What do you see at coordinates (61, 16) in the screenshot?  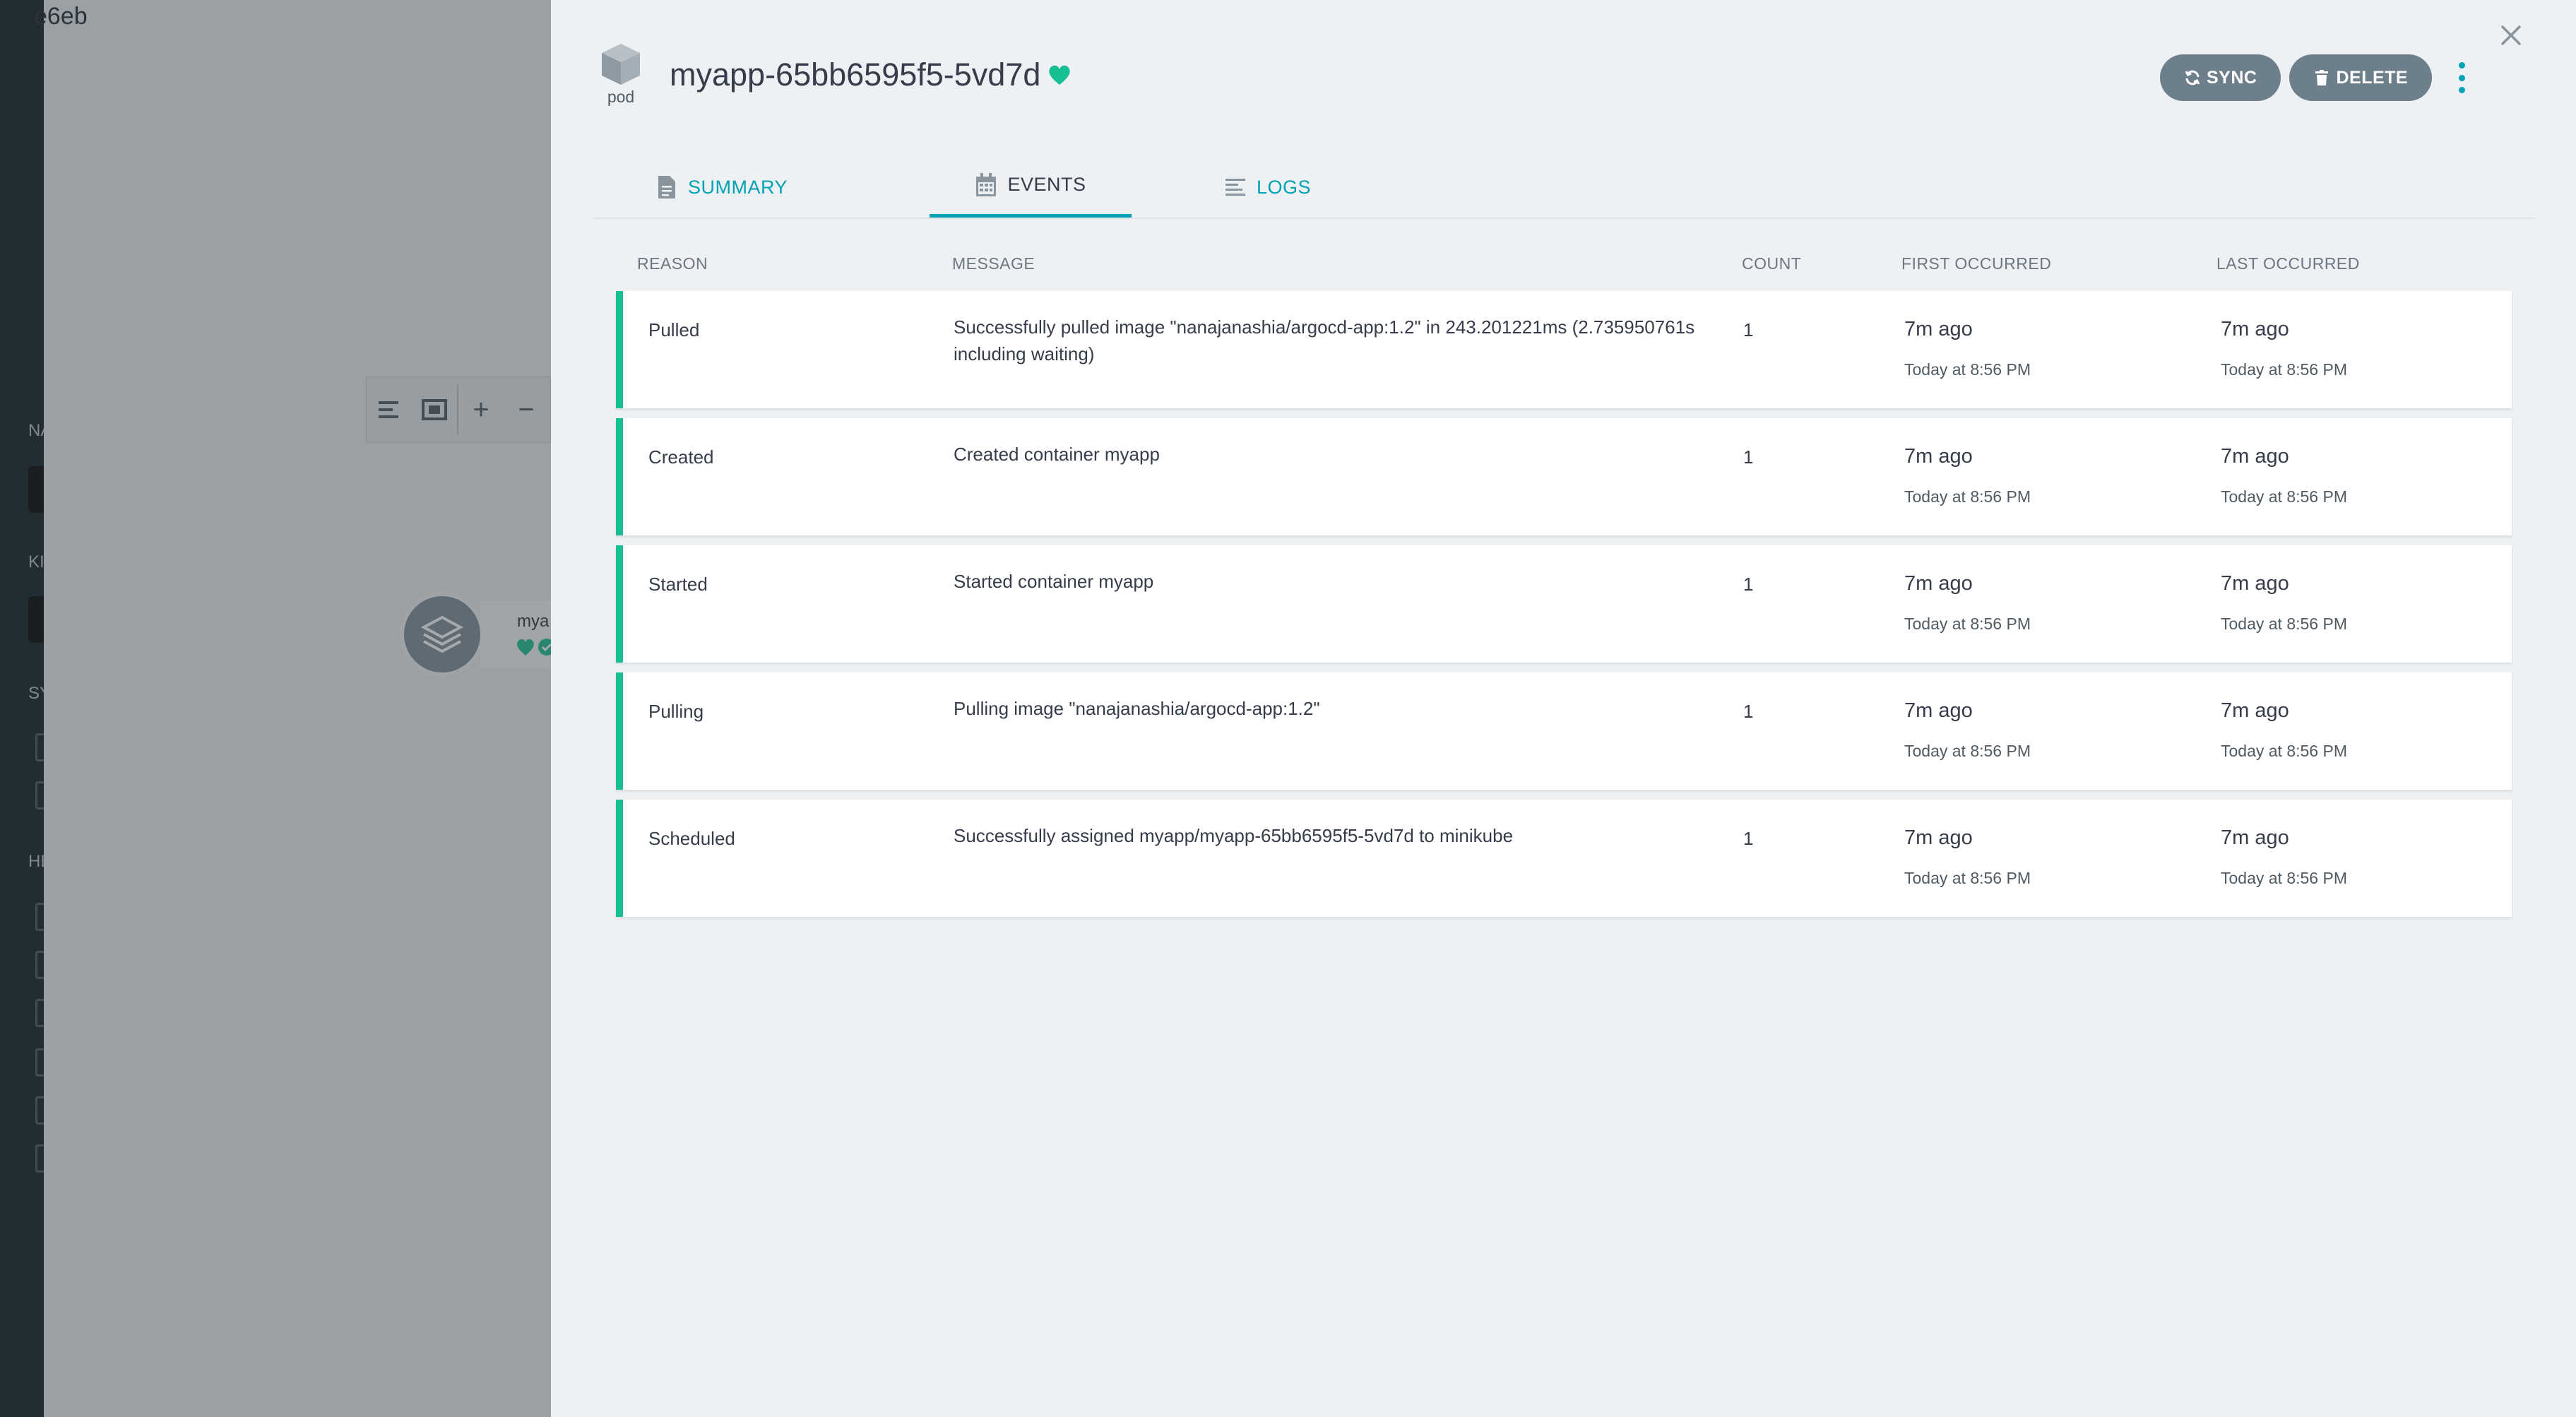 I see `app-revision-hash: e6eb` at bounding box center [61, 16].